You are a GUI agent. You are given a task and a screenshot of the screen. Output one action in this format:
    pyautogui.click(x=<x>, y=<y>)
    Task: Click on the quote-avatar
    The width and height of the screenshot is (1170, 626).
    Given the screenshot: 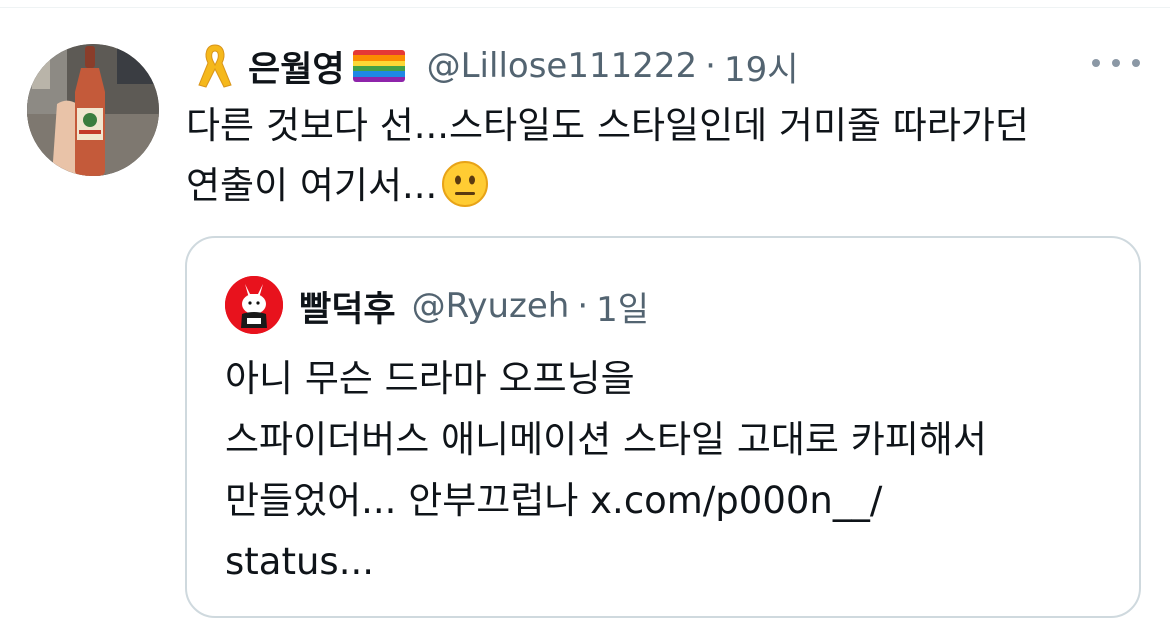 What is the action you would take?
    pyautogui.click(x=254, y=305)
    